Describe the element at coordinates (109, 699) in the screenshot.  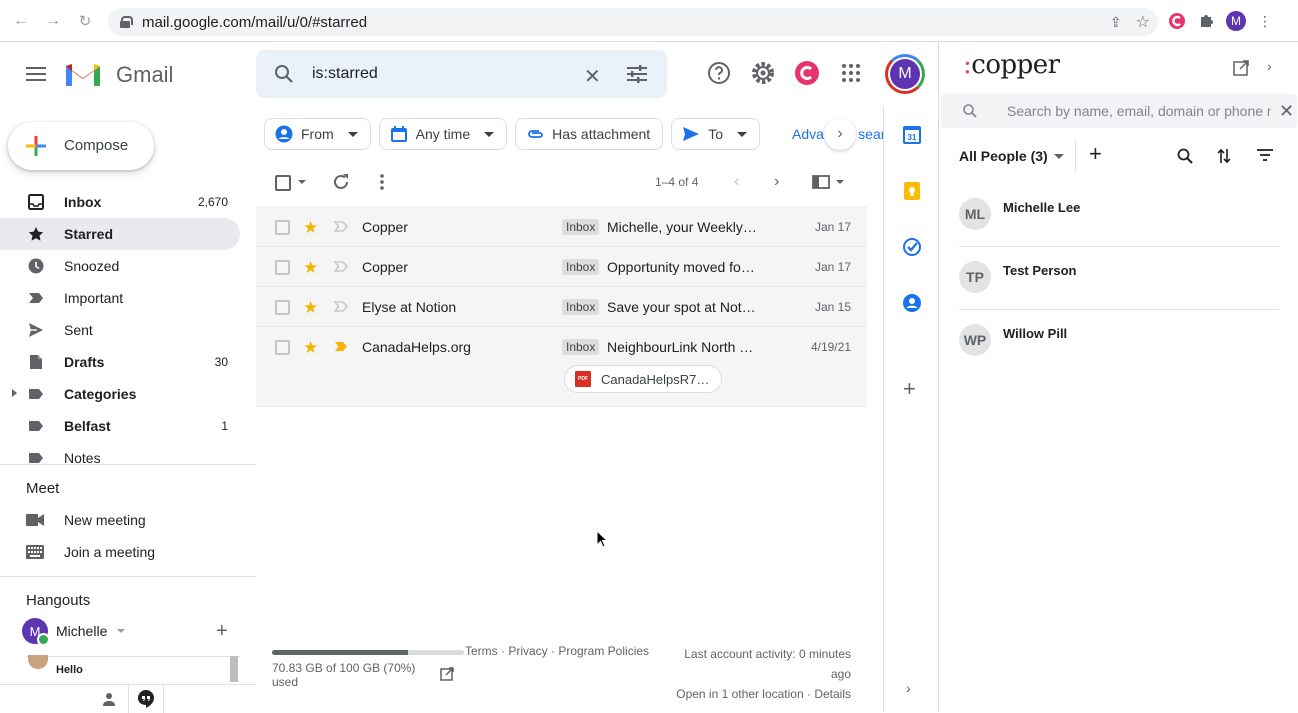
I see `person-icon` at that location.